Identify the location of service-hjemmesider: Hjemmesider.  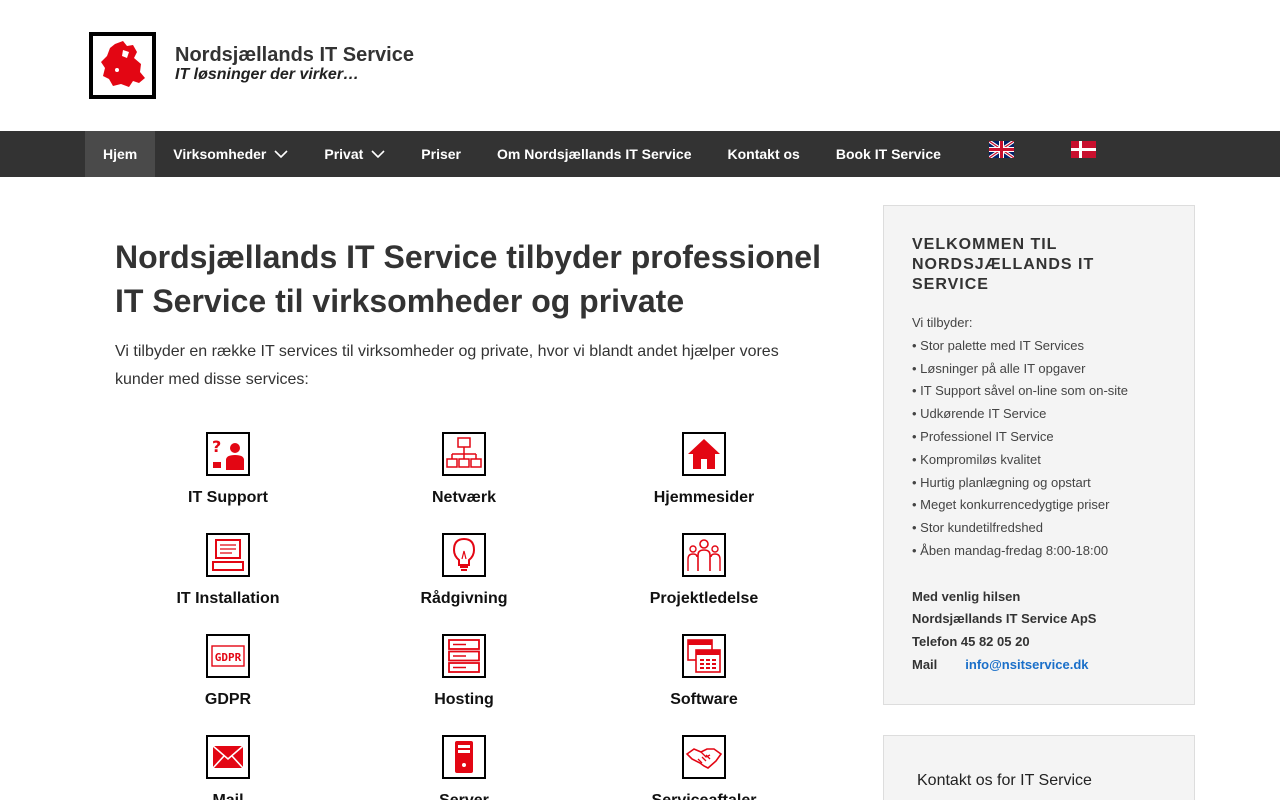
(704, 469).